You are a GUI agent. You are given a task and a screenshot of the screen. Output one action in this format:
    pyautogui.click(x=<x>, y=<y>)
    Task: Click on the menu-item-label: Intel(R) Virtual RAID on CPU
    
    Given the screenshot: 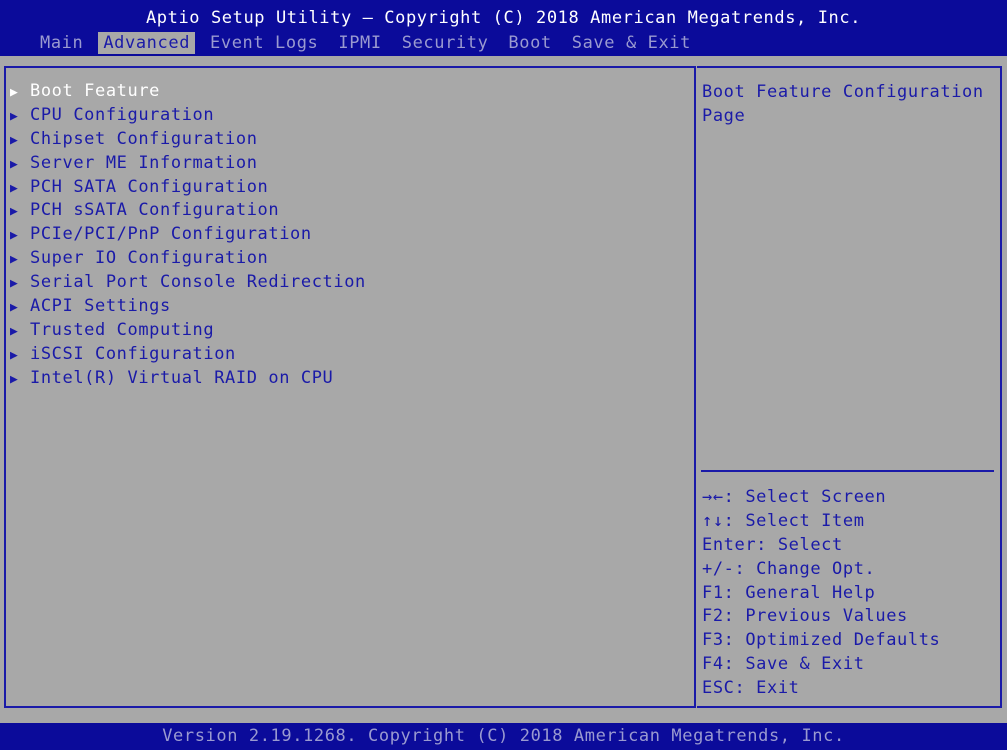 What is the action you would take?
    pyautogui.click(x=182, y=377)
    